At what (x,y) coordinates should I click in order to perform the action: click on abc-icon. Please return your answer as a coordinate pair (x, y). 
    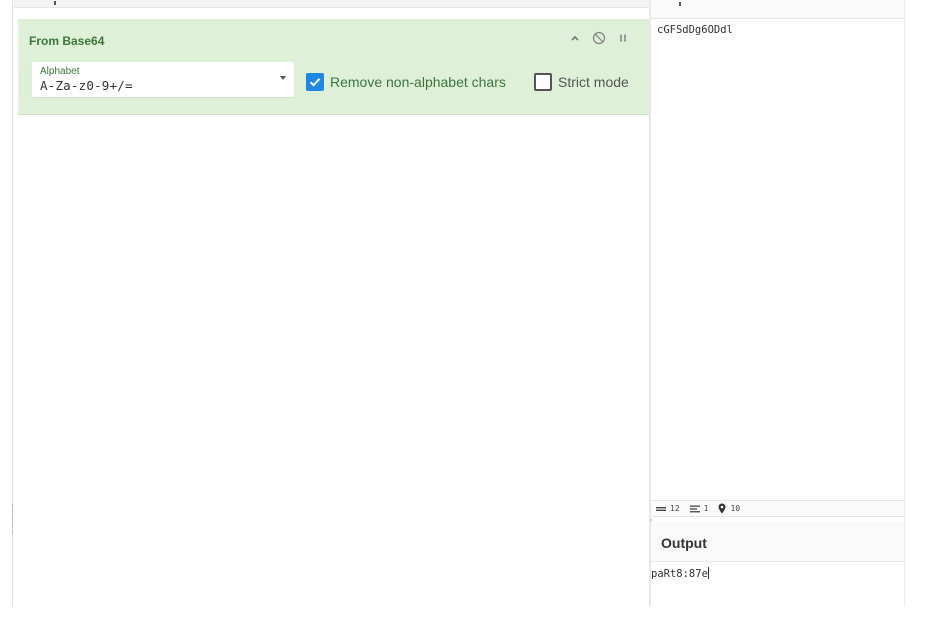
    Looking at the image, I should click on (661, 509).